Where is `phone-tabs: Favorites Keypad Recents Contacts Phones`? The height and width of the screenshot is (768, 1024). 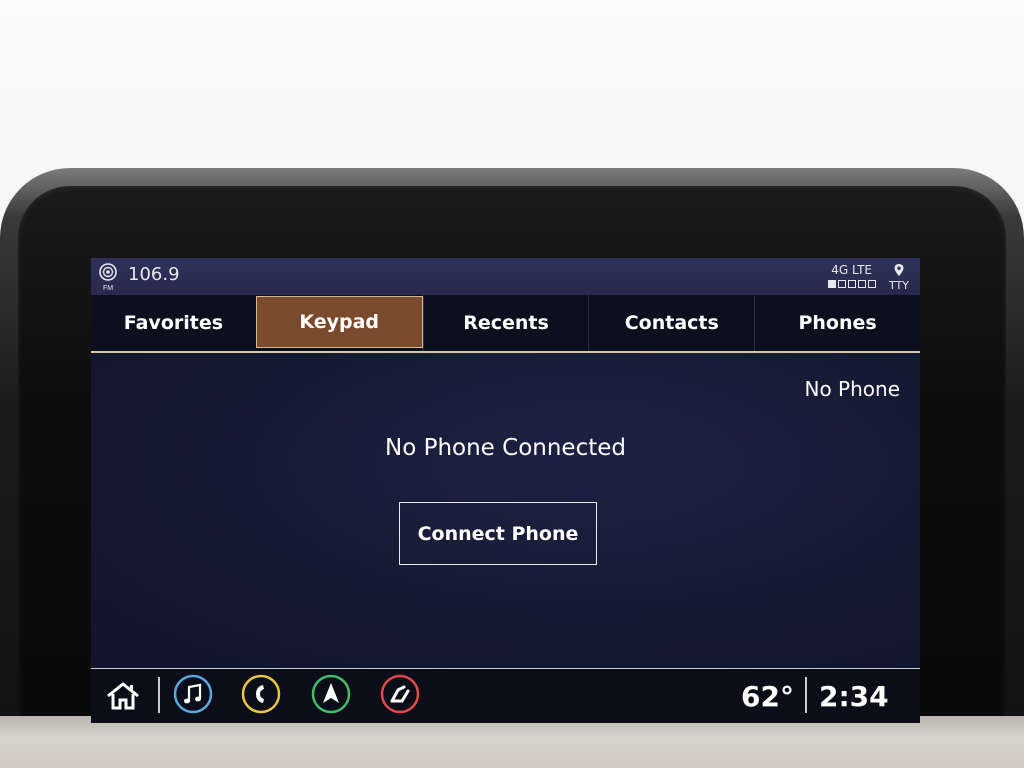
phone-tabs: Favorites Keypad Recents Contacts Phones is located at coordinates (505, 324).